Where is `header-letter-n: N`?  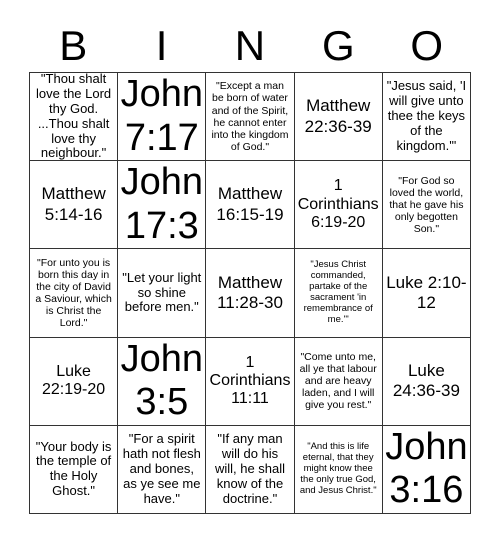
header-letter-n: N is located at coordinates (250, 45).